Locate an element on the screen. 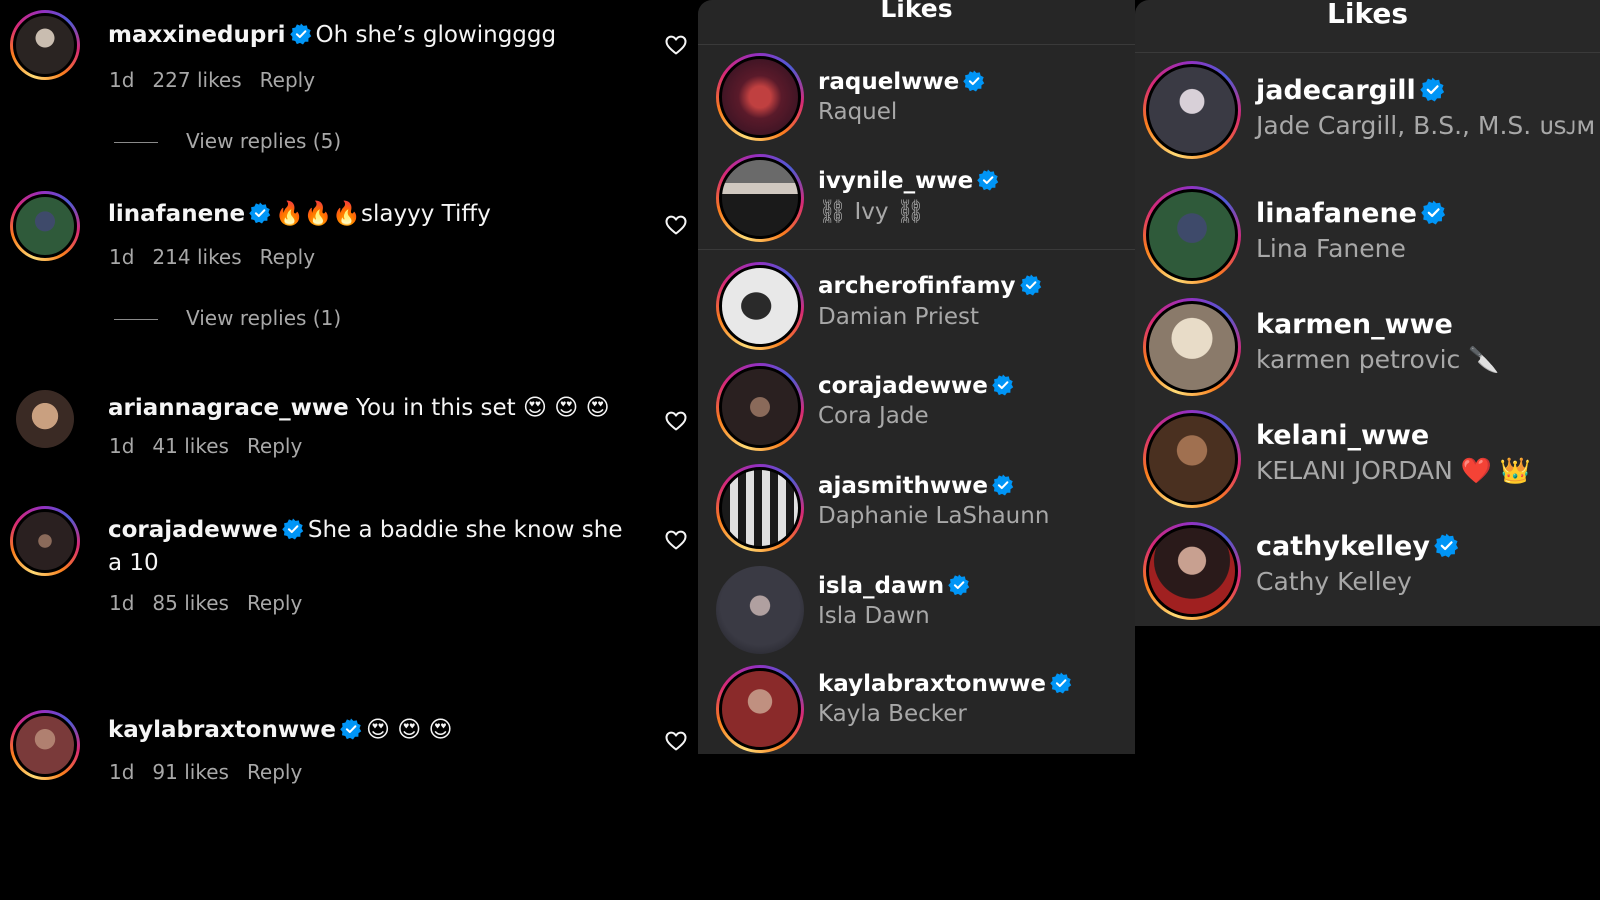 Image resolution: width=1600 pixels, height=900 pixels. liker-display-name: Damian Priest is located at coordinates (899, 317).